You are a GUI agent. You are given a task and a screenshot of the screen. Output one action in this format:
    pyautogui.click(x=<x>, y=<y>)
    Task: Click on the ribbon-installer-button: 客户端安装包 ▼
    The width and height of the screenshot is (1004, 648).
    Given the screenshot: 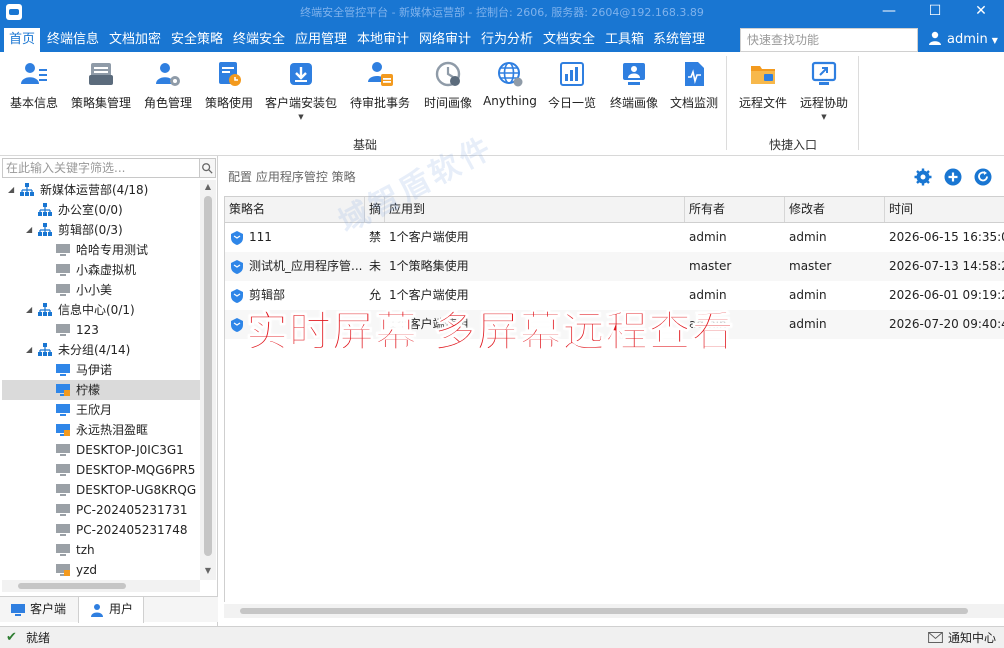 What is the action you would take?
    pyautogui.click(x=301, y=93)
    